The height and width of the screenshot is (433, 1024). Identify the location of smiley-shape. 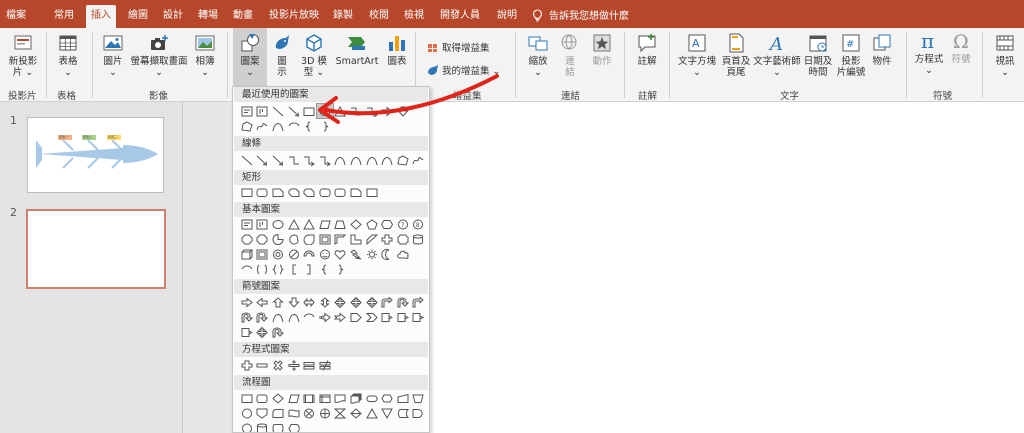
(325, 254).